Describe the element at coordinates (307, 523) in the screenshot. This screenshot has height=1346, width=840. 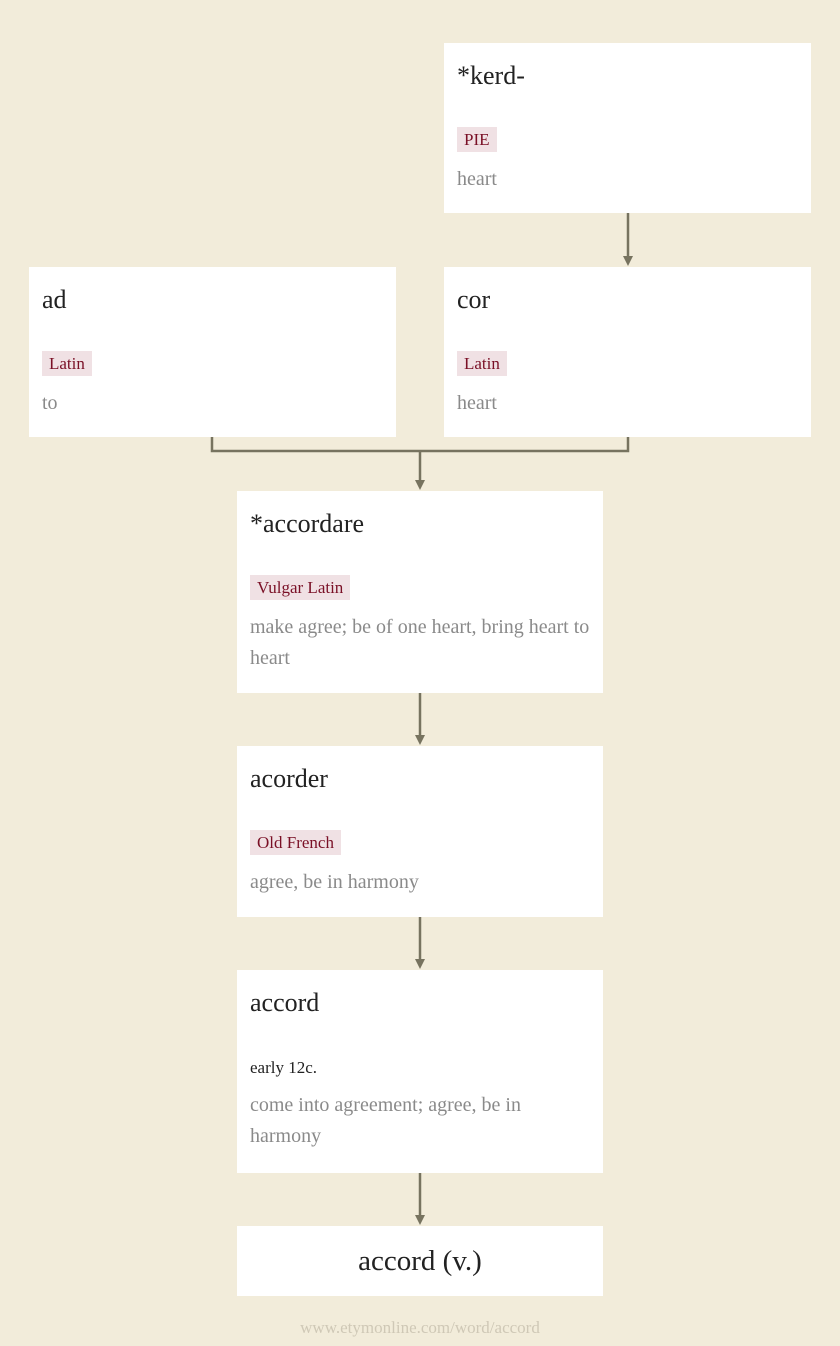
I see `node-word: *accordare` at that location.